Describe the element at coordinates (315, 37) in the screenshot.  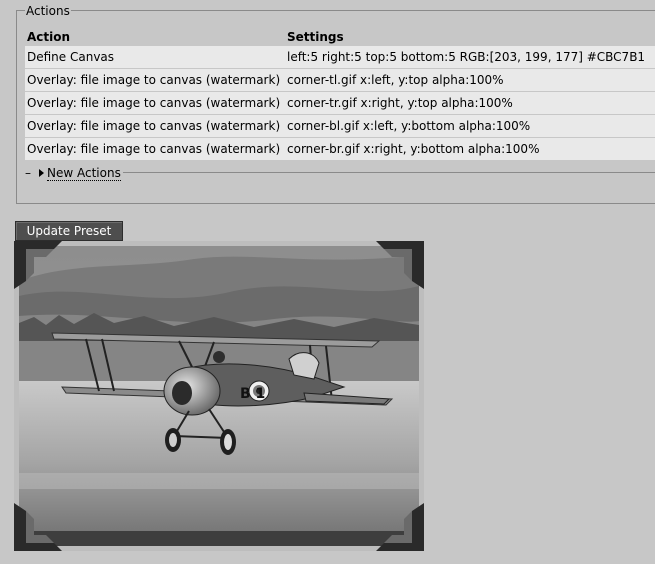
I see `column-header-settings: Settings` at that location.